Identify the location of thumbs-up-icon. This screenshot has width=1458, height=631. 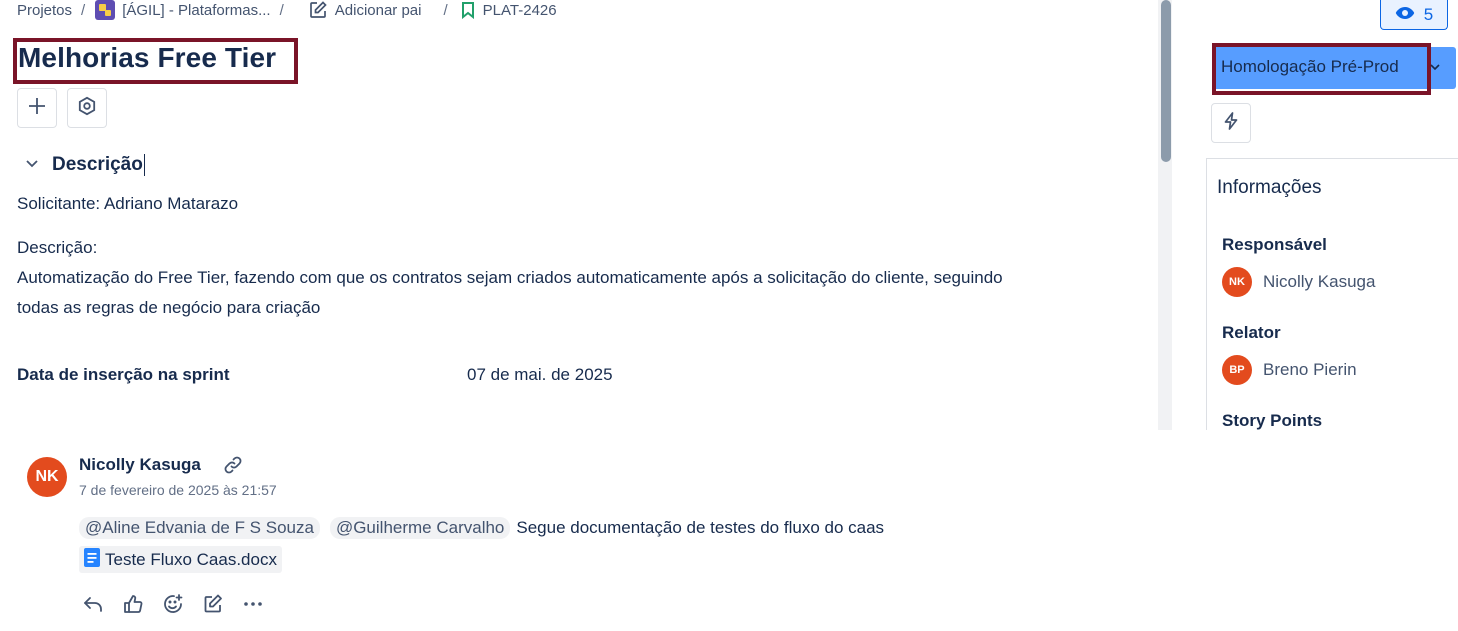
(133, 604).